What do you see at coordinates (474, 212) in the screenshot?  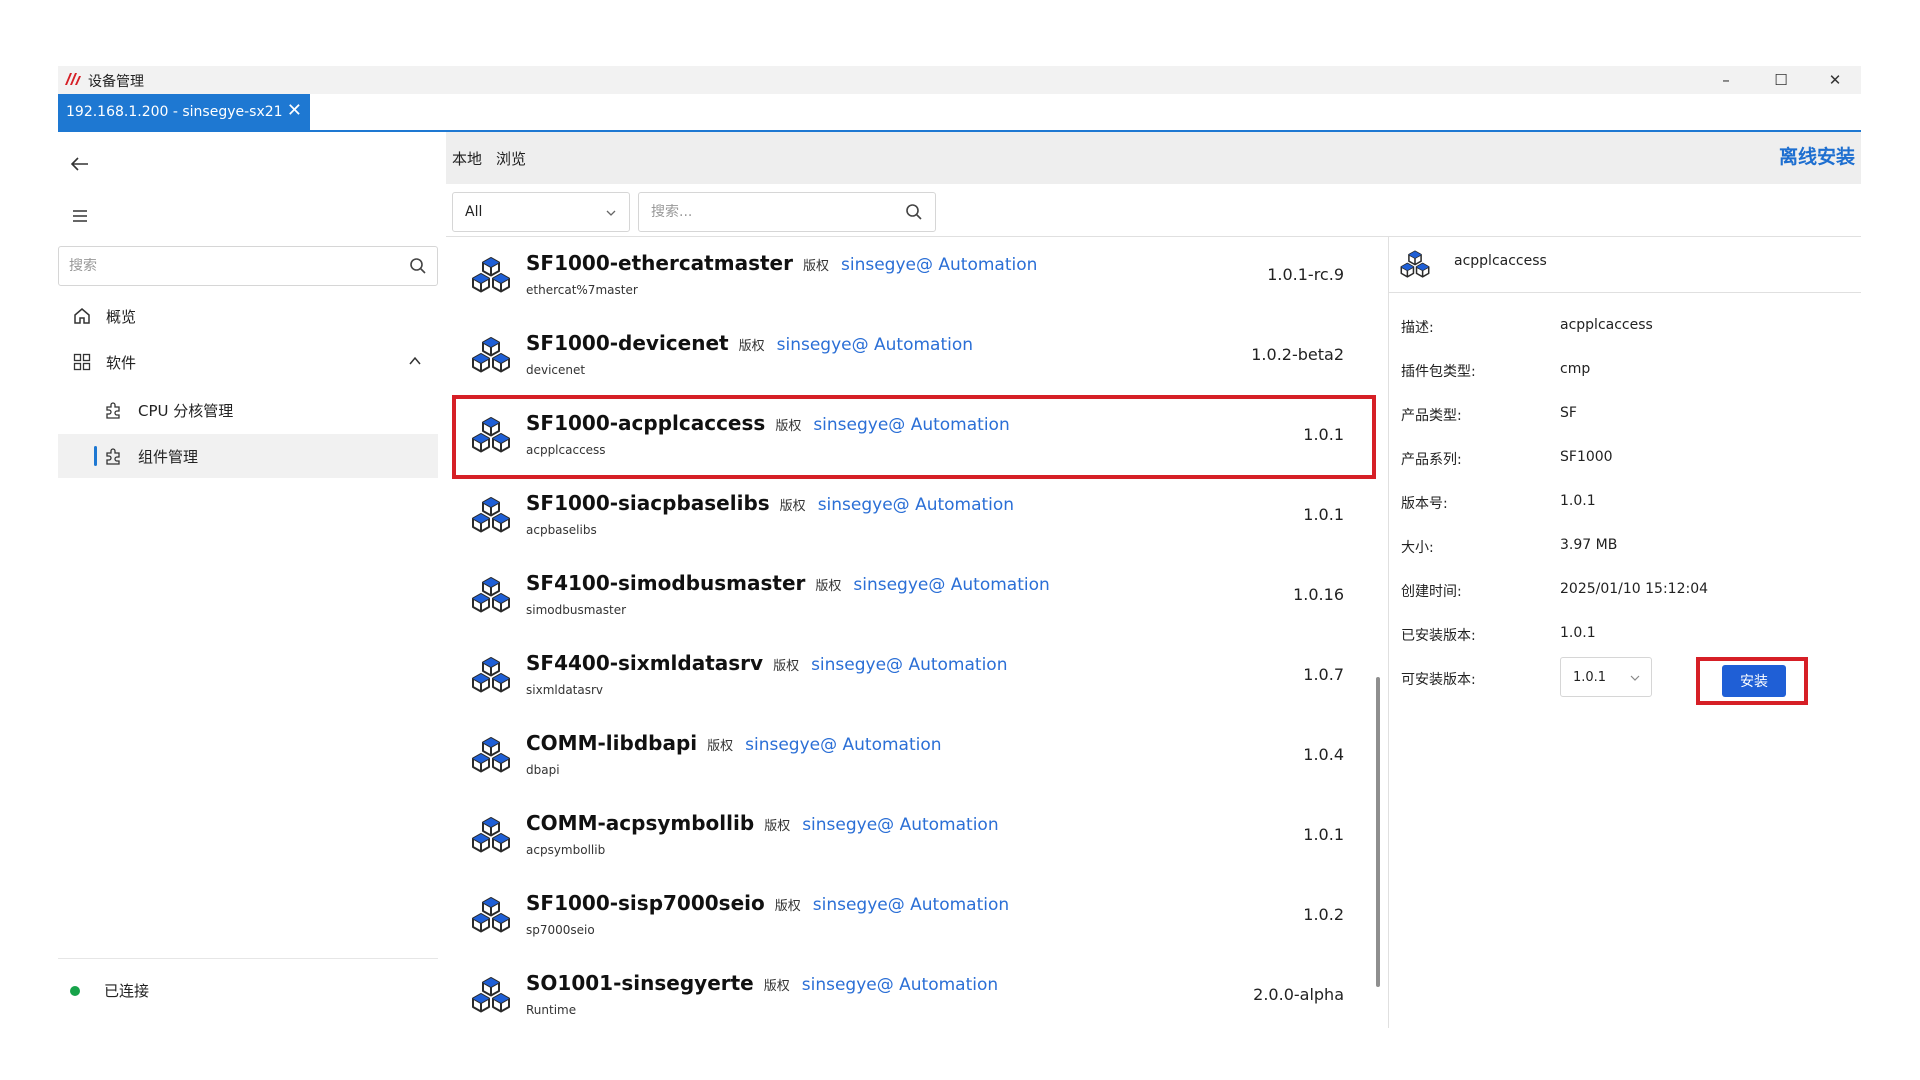 I see `category-filter-value: All` at bounding box center [474, 212].